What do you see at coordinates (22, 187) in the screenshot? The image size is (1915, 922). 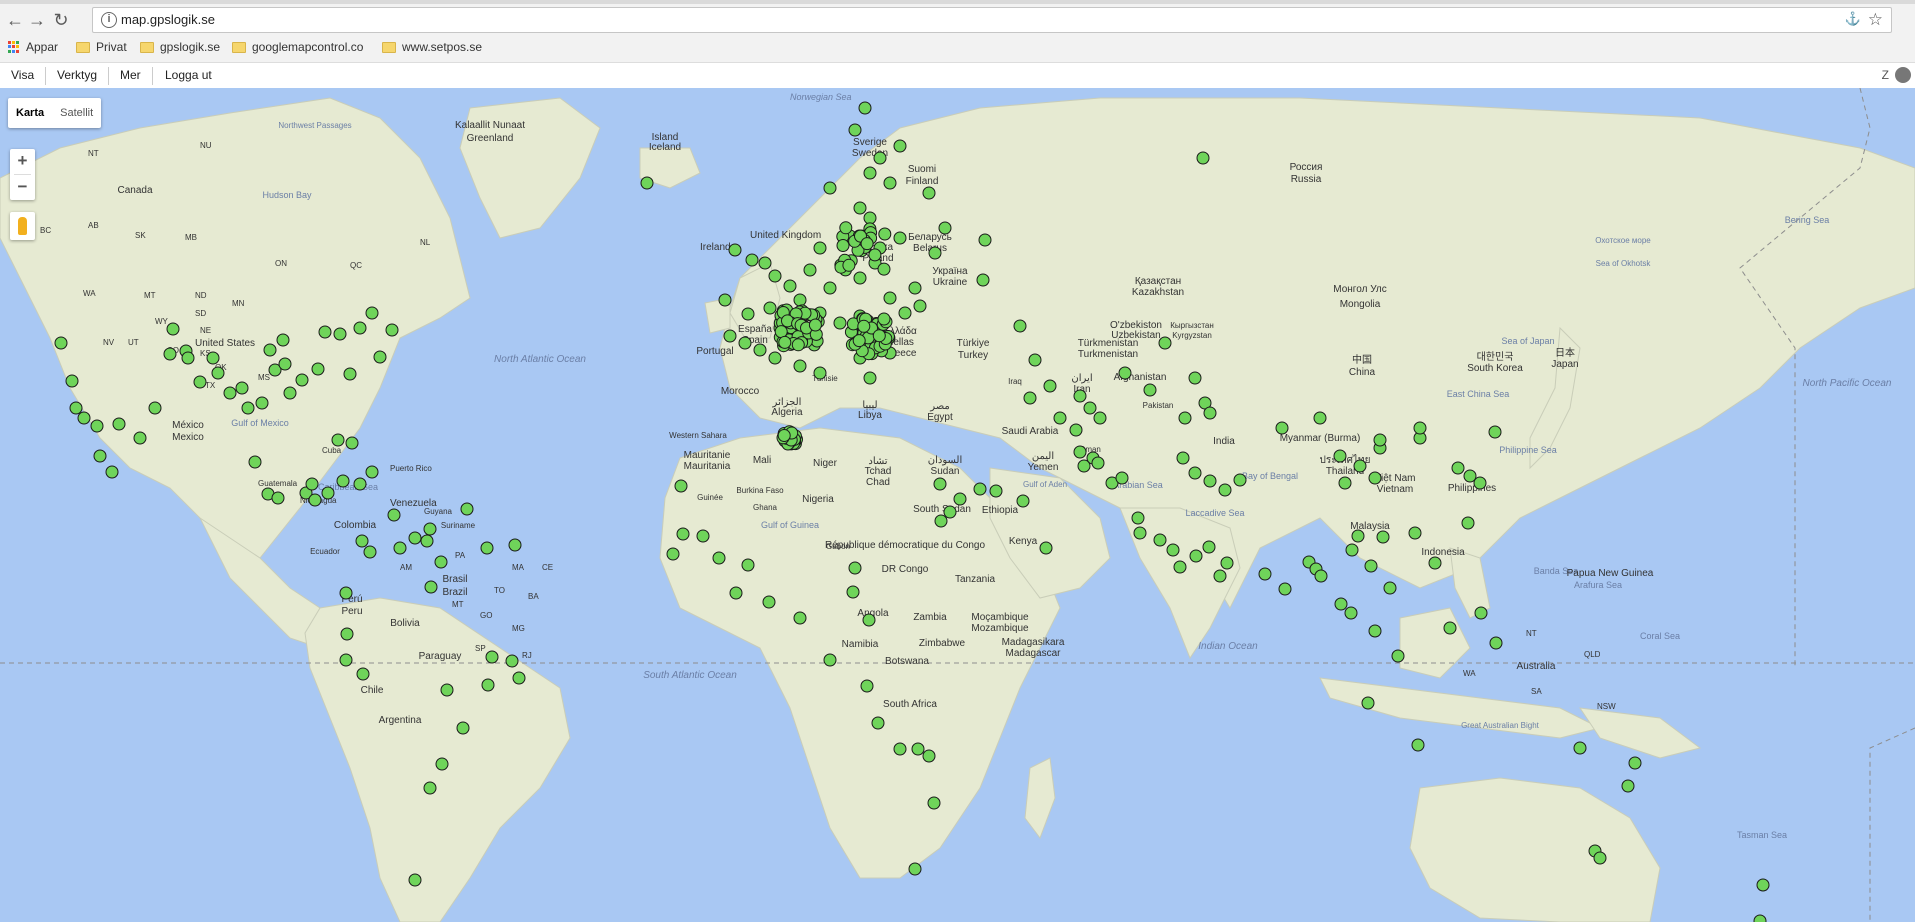 I see `zoom-out-button: −` at bounding box center [22, 187].